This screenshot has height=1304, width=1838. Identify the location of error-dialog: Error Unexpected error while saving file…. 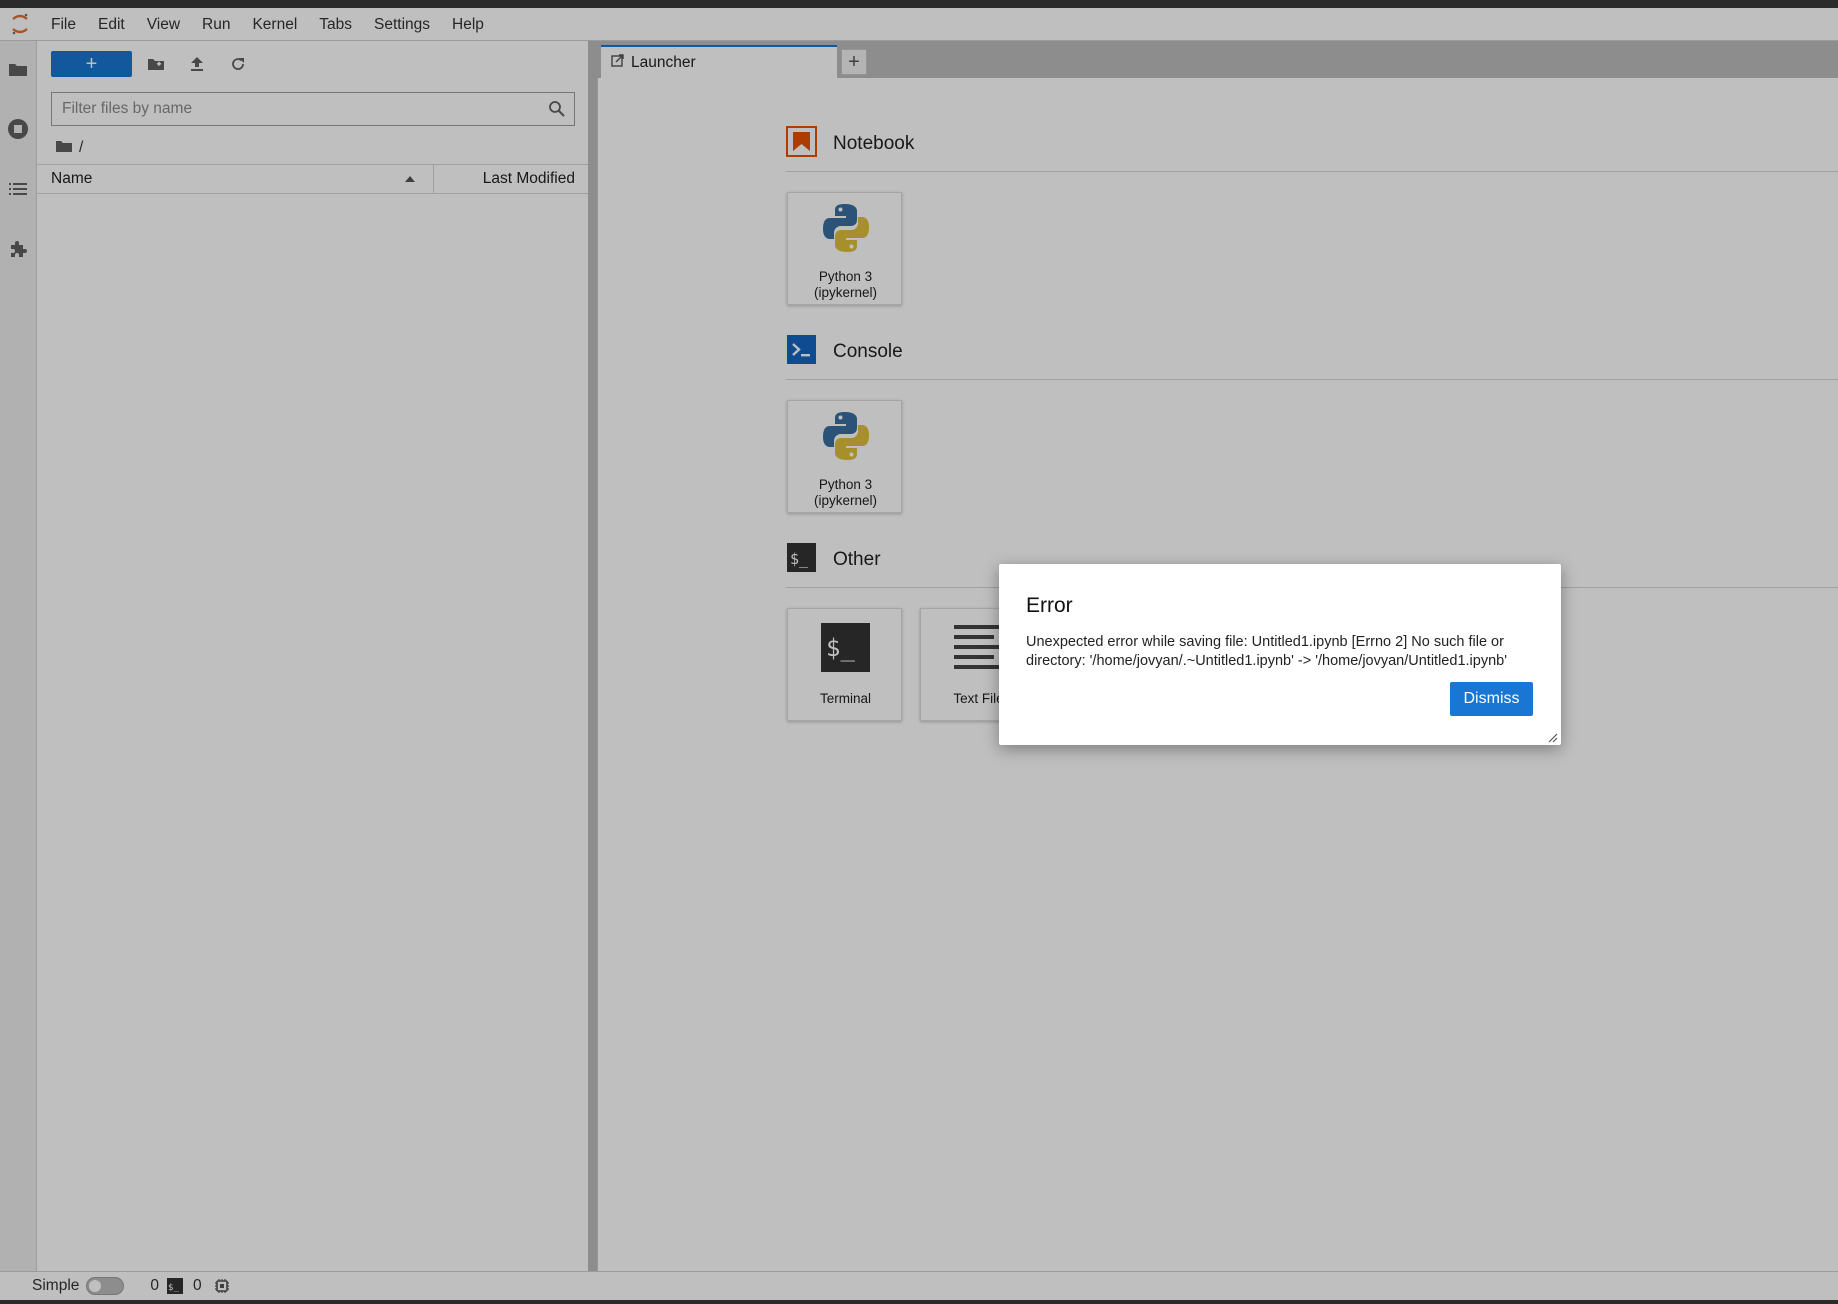
(1280, 654).